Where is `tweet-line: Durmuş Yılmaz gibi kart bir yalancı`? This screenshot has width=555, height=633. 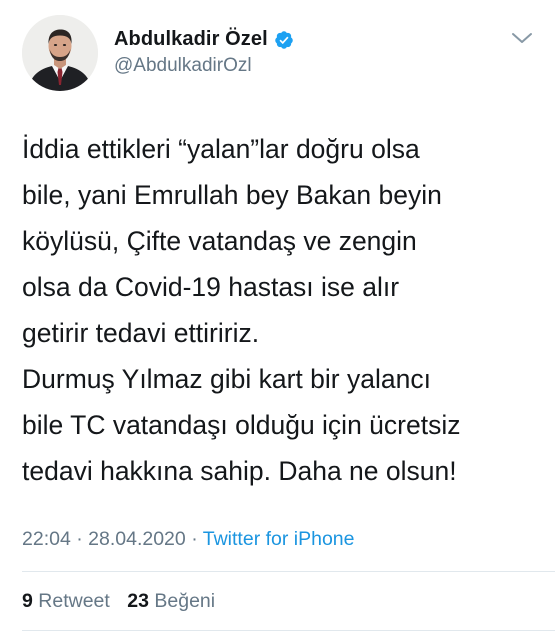 tweet-line: Durmuş Yılmaz gibi kart bir yalancı is located at coordinates (226, 379).